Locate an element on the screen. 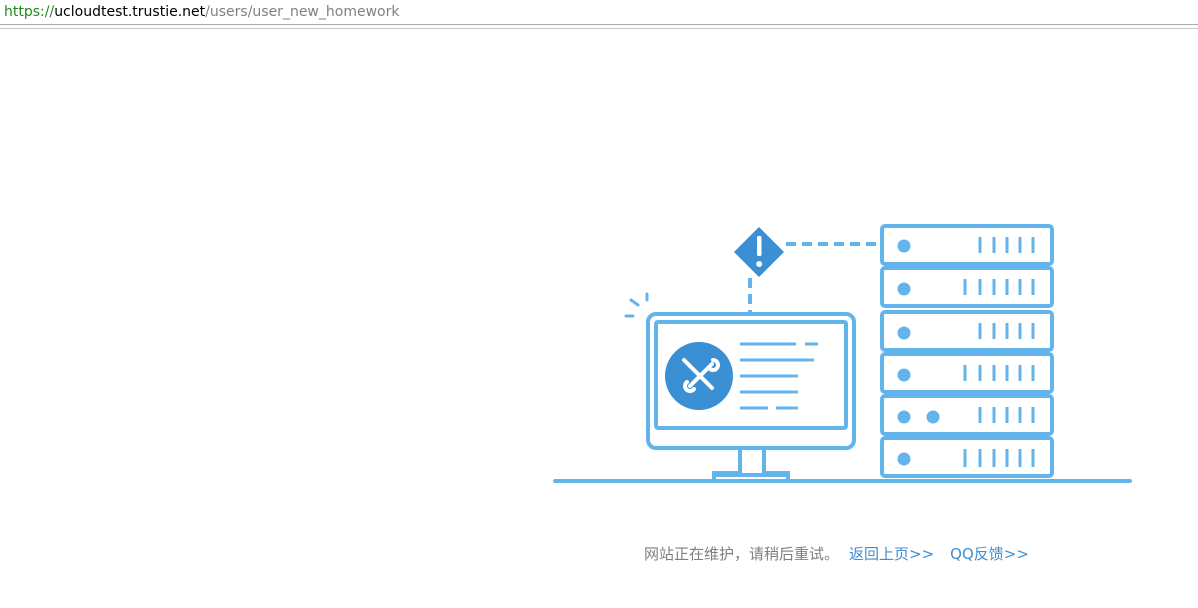 Image resolution: width=1198 pixels, height=608 pixels. sparkle-icon is located at coordinates (636, 305).